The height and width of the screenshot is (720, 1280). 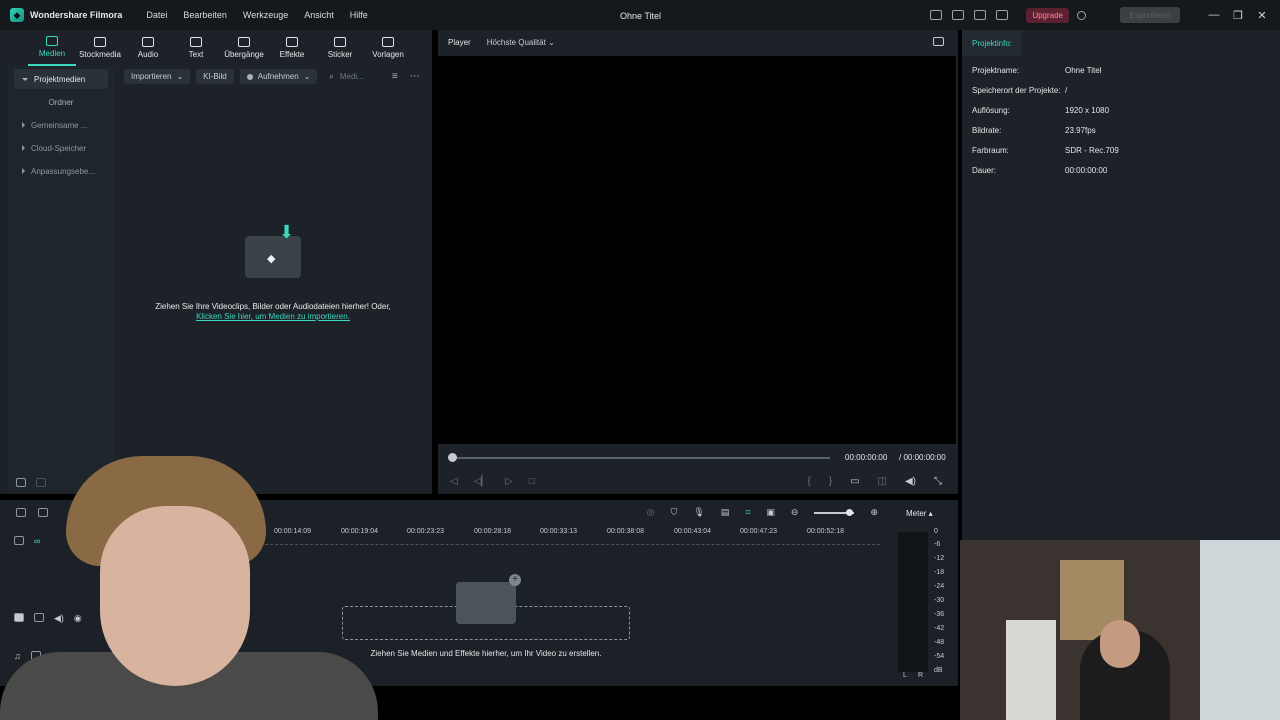 I want to click on more-icon: ⋯, so click(x=415, y=76).